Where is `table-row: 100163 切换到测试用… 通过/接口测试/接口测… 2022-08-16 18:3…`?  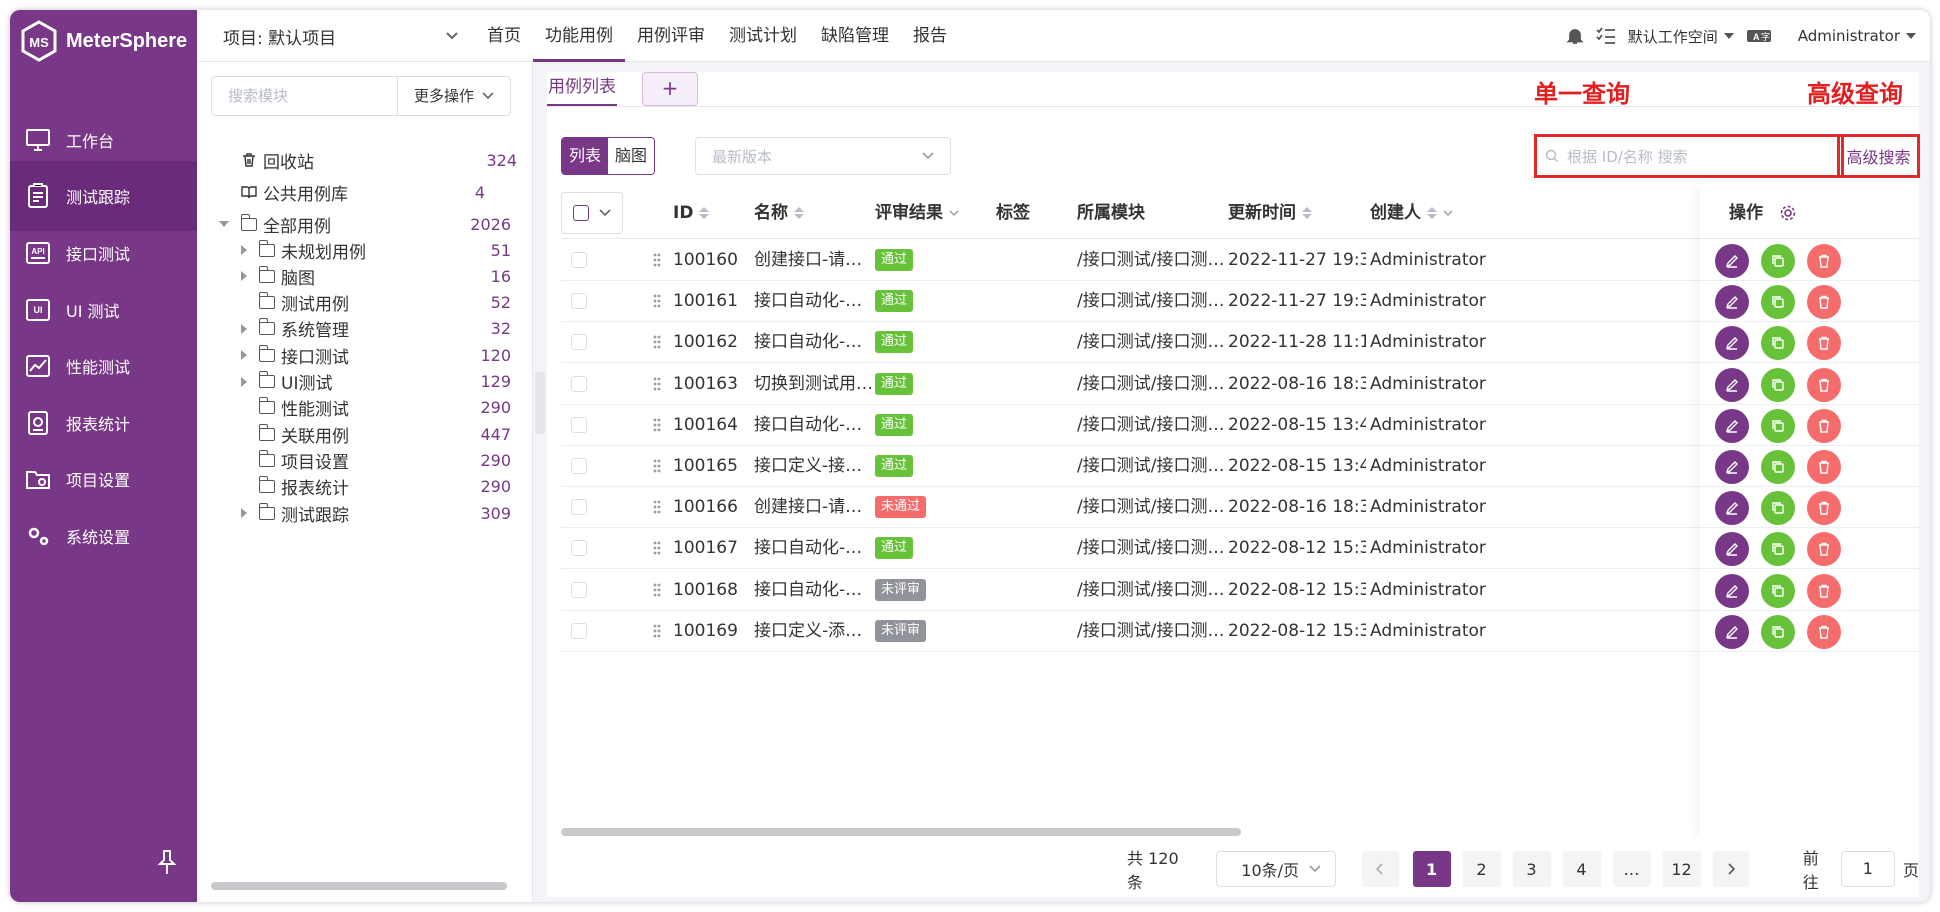
table-row: 100163 切换到测试用… 通过/接口测试/接口测… 2022-08-16 18:3… is located at coordinates (1240, 384).